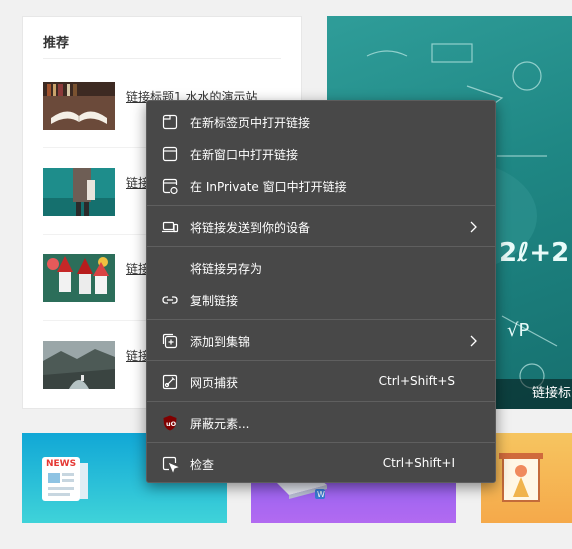 Image resolution: width=572 pixels, height=549 pixels. I want to click on new-tab-icon, so click(170, 122).